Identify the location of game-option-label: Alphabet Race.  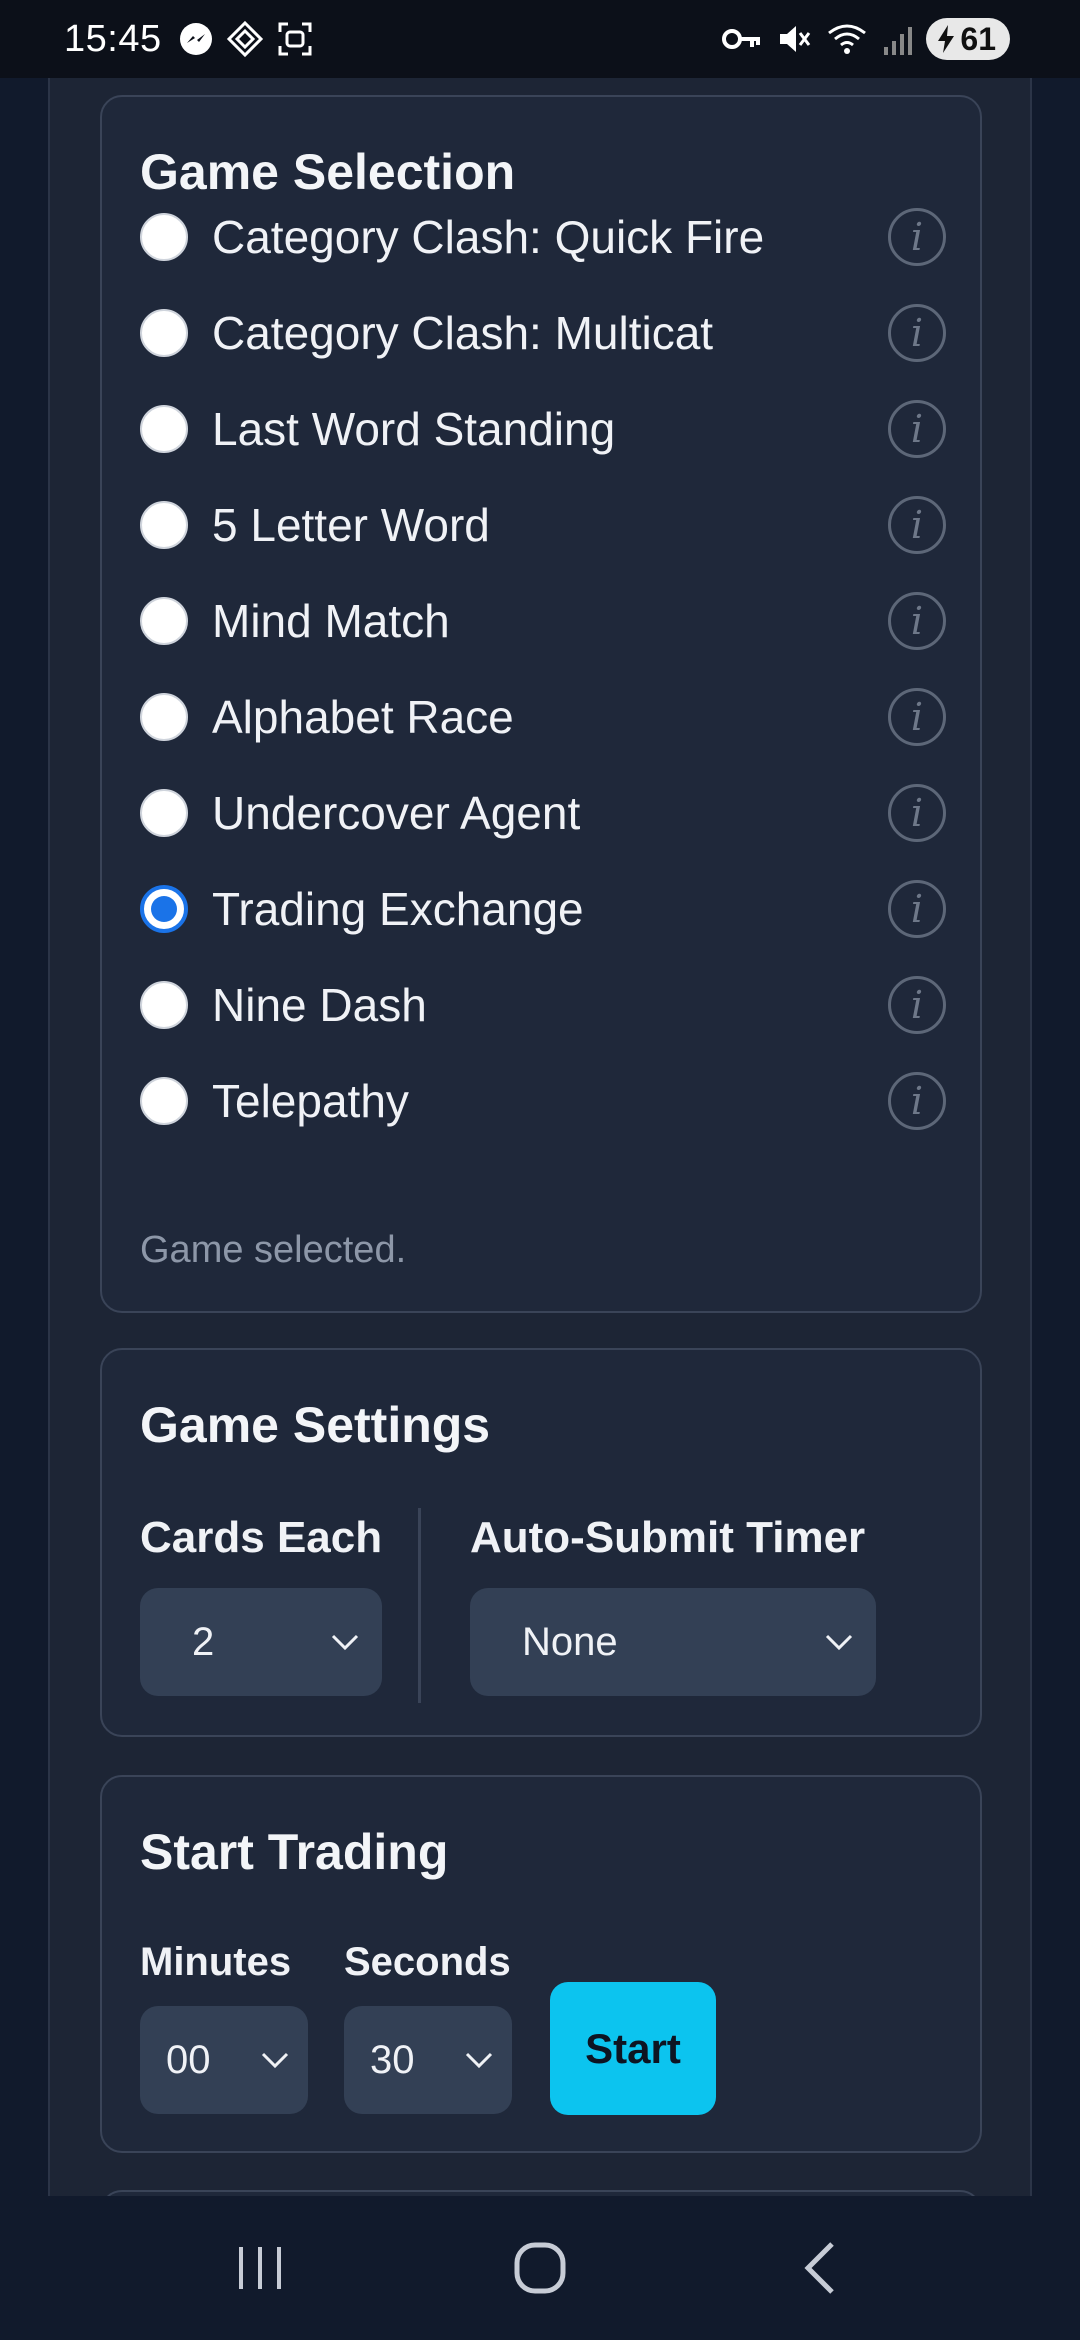
(363, 717).